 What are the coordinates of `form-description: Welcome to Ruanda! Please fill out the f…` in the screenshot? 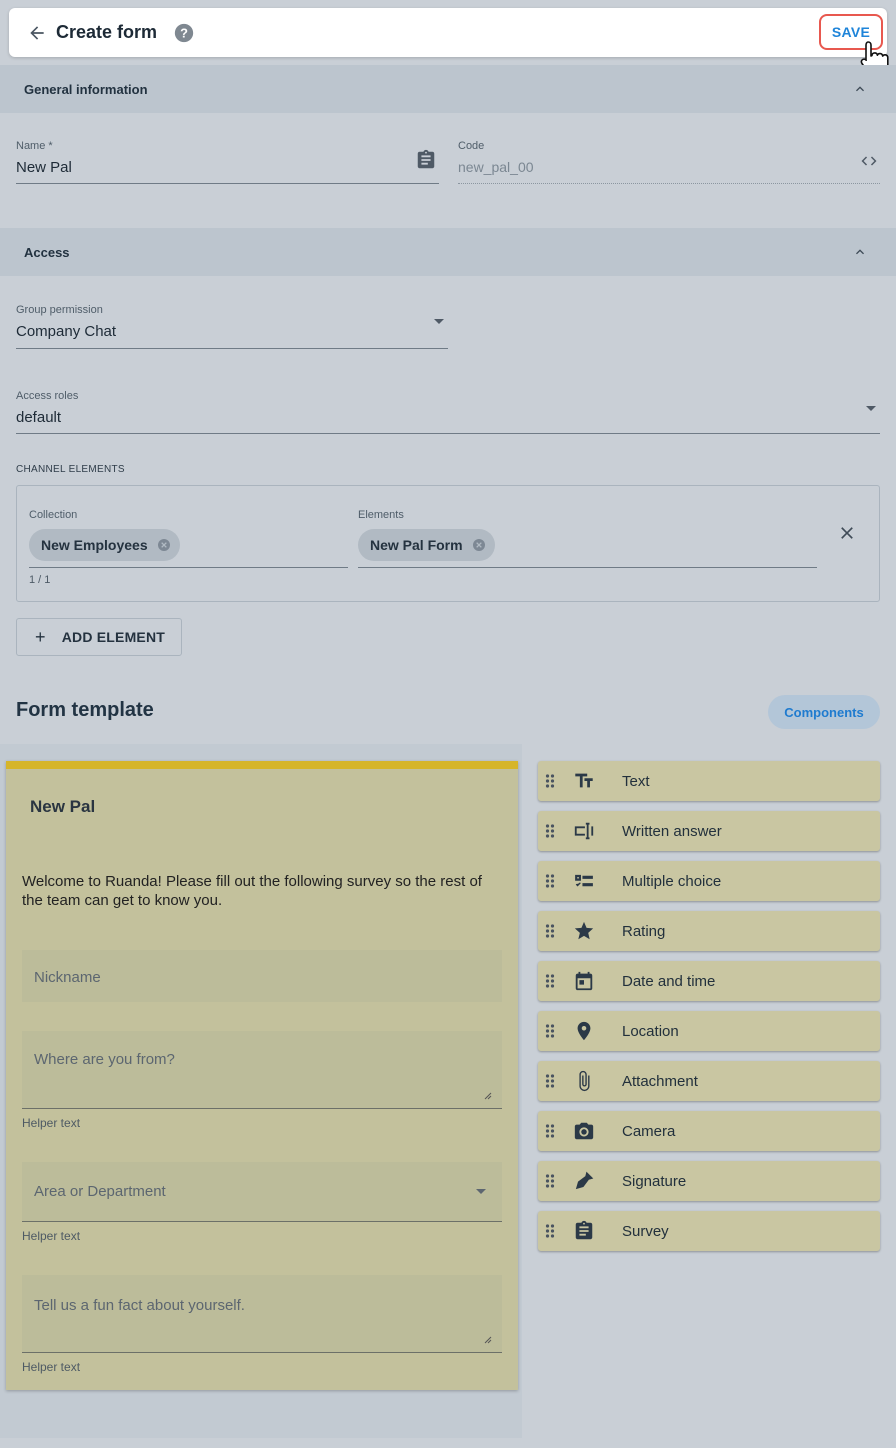 It's located at (252, 891).